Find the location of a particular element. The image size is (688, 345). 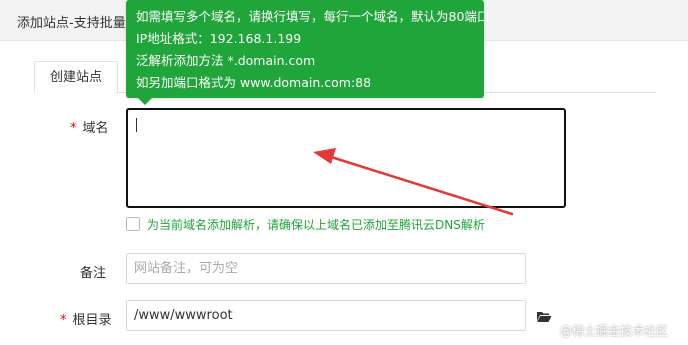

tab-create-site: 创建站点 is located at coordinates (76, 77).